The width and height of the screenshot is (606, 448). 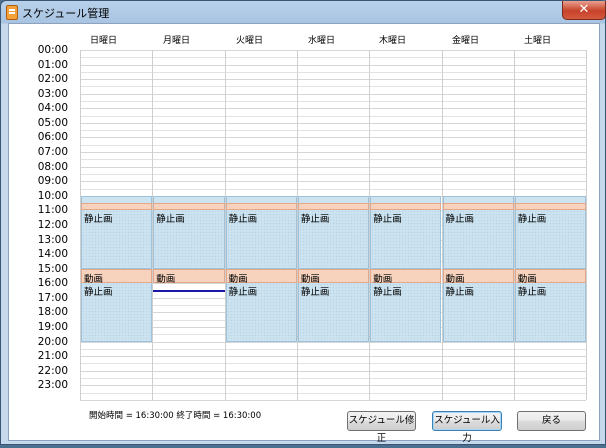 What do you see at coordinates (52, 93) in the screenshot?
I see `time-label: 03:00` at bounding box center [52, 93].